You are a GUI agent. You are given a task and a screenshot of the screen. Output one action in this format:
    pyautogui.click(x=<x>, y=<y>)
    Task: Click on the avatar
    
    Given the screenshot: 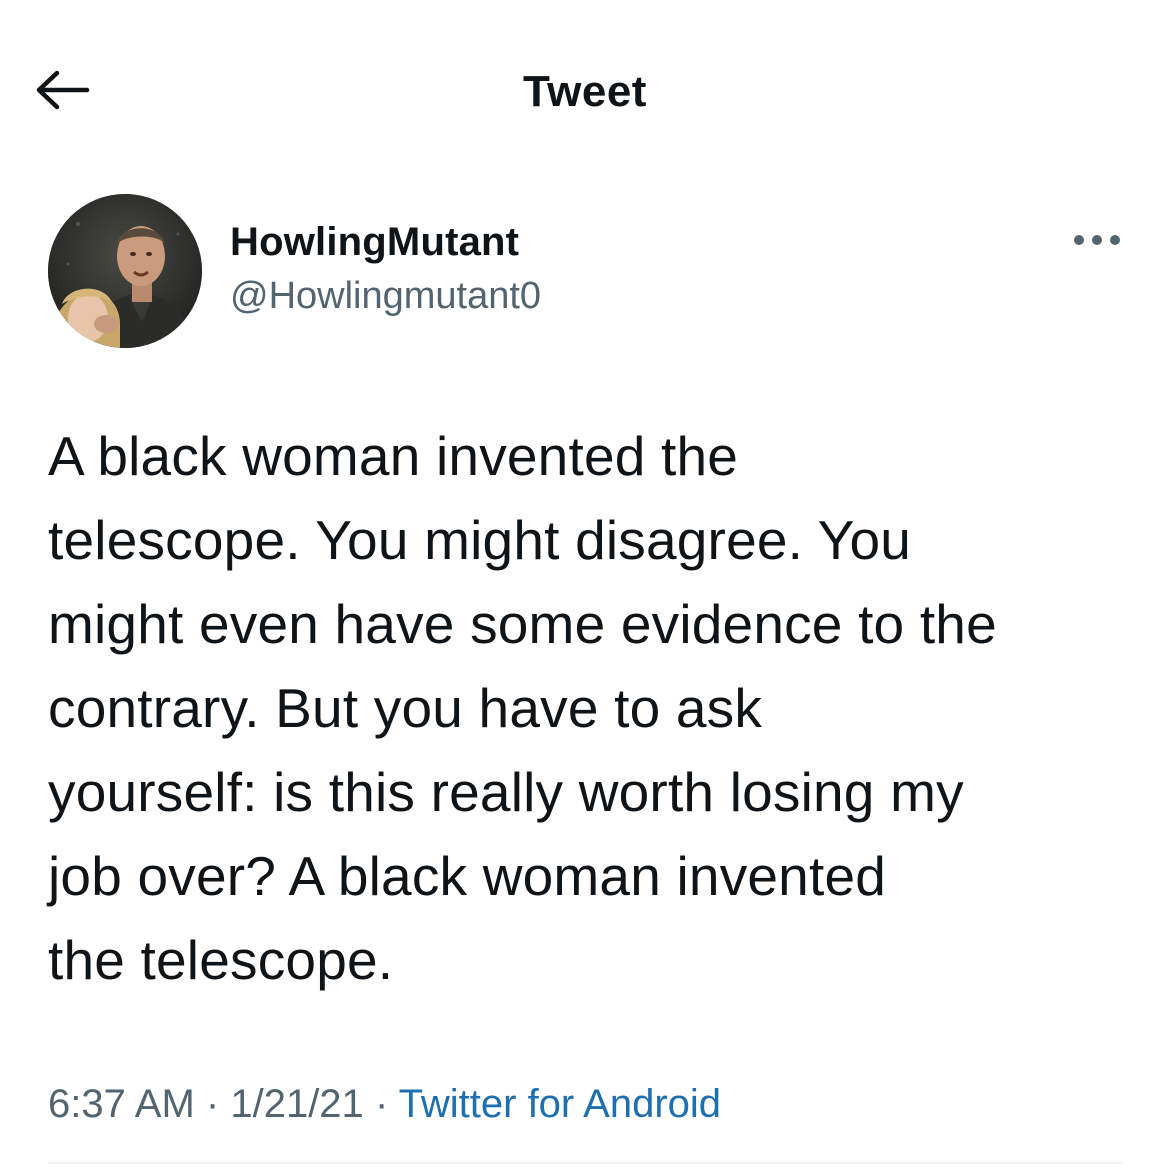 What is the action you would take?
    pyautogui.click(x=125, y=271)
    